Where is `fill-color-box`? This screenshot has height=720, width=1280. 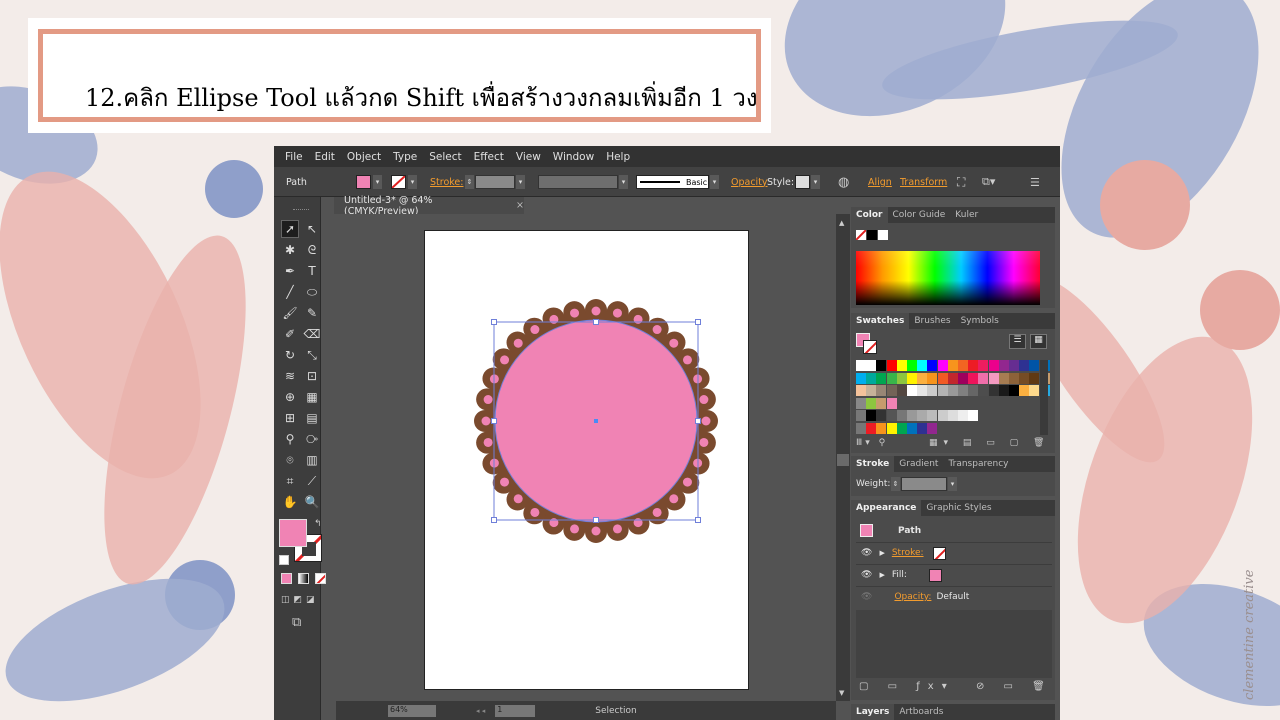 fill-color-box is located at coordinates (293, 533).